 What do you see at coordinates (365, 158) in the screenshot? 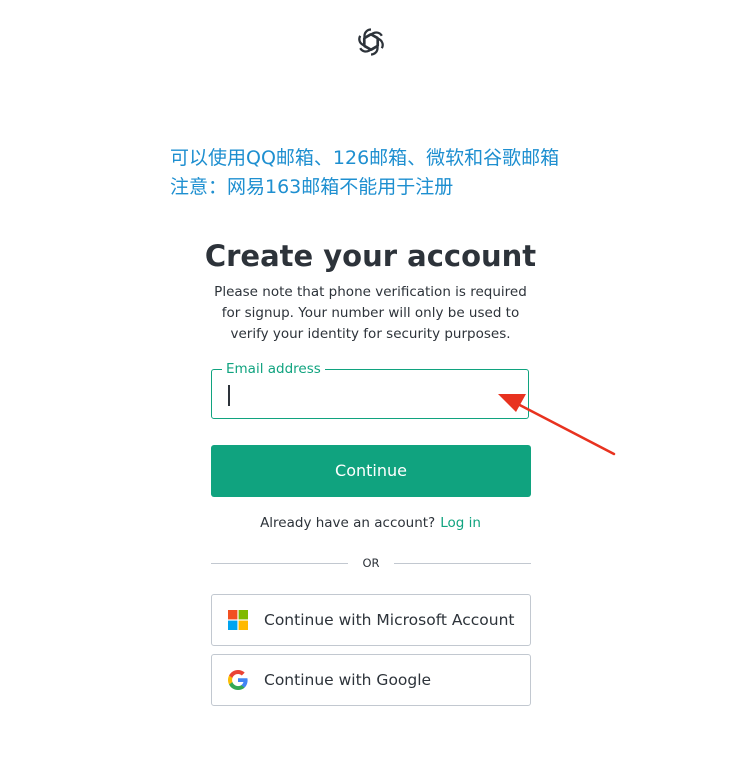
I see `notice-line-1: 可以使用QQ邮箱、126邮箱、微软和谷歌邮箱` at bounding box center [365, 158].